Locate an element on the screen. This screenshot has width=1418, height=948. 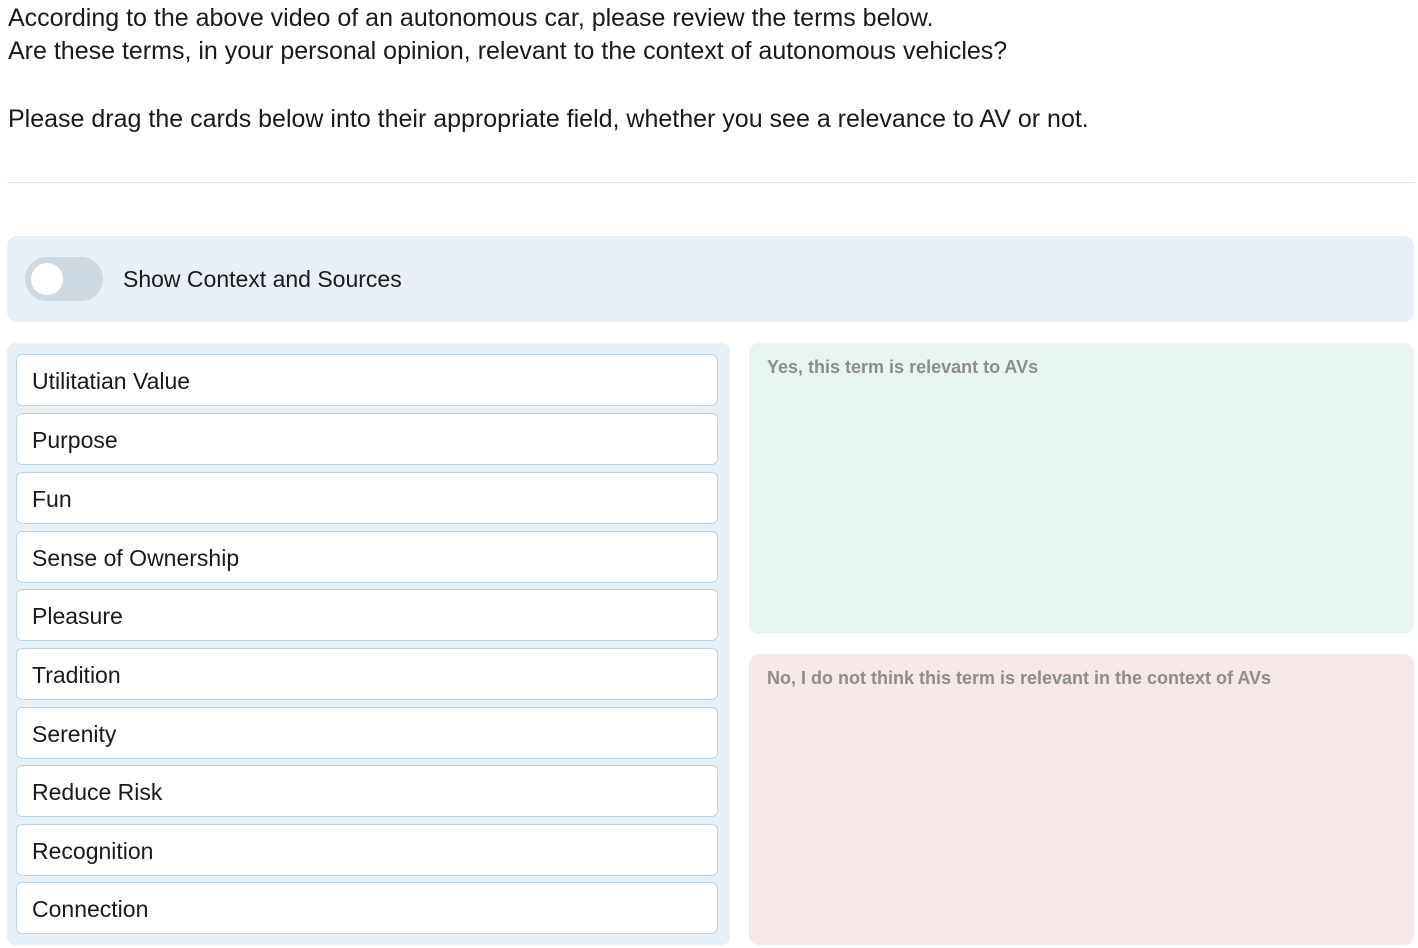
card-label: Purpose is located at coordinates (75, 440).